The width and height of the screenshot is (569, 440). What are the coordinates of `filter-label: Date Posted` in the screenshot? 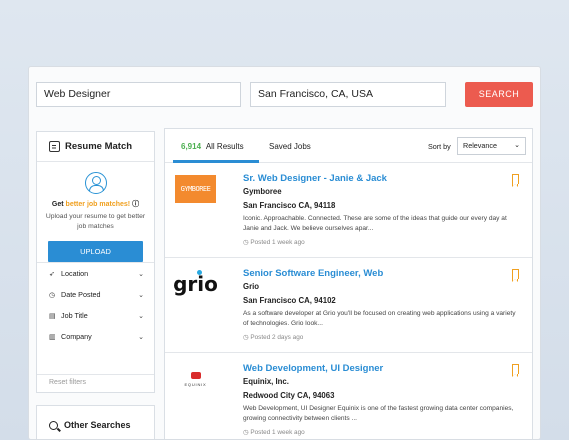 It's located at (81, 294).